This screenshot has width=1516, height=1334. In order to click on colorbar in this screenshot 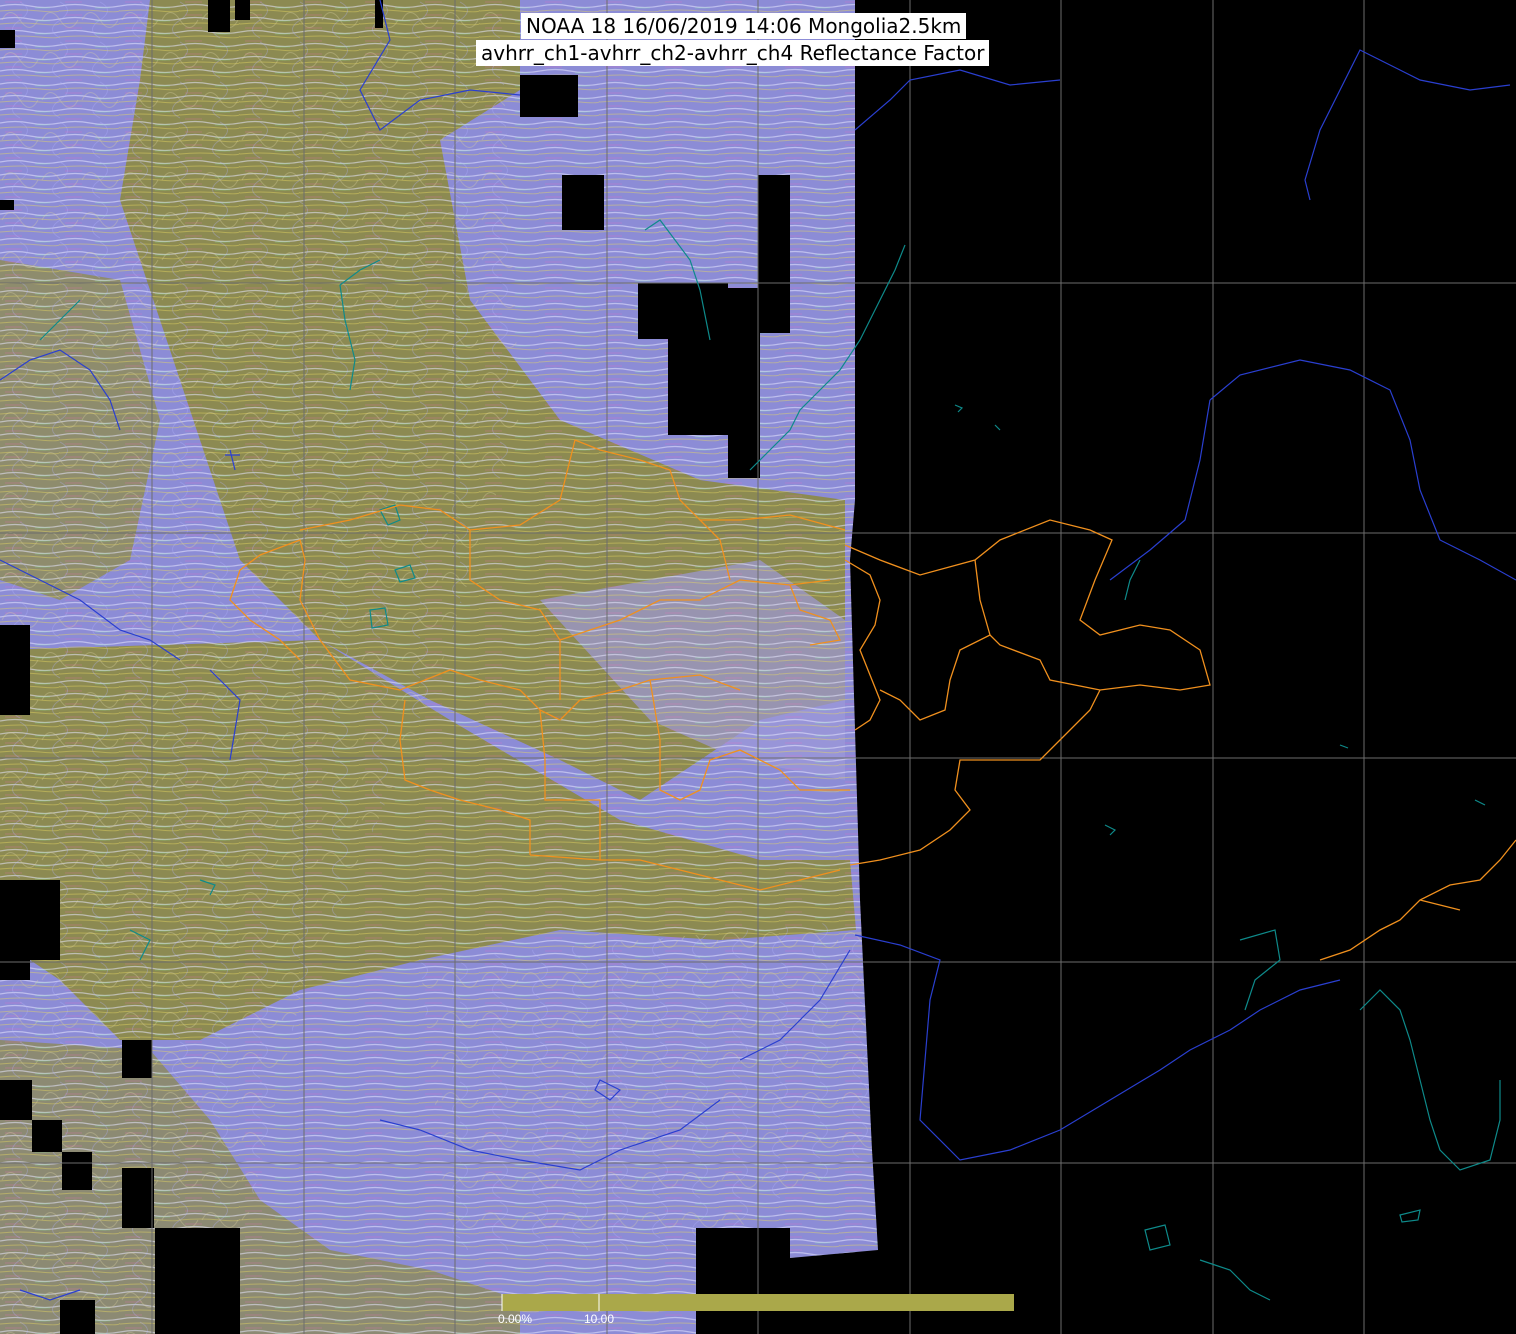, I will do `click(758, 1302)`.